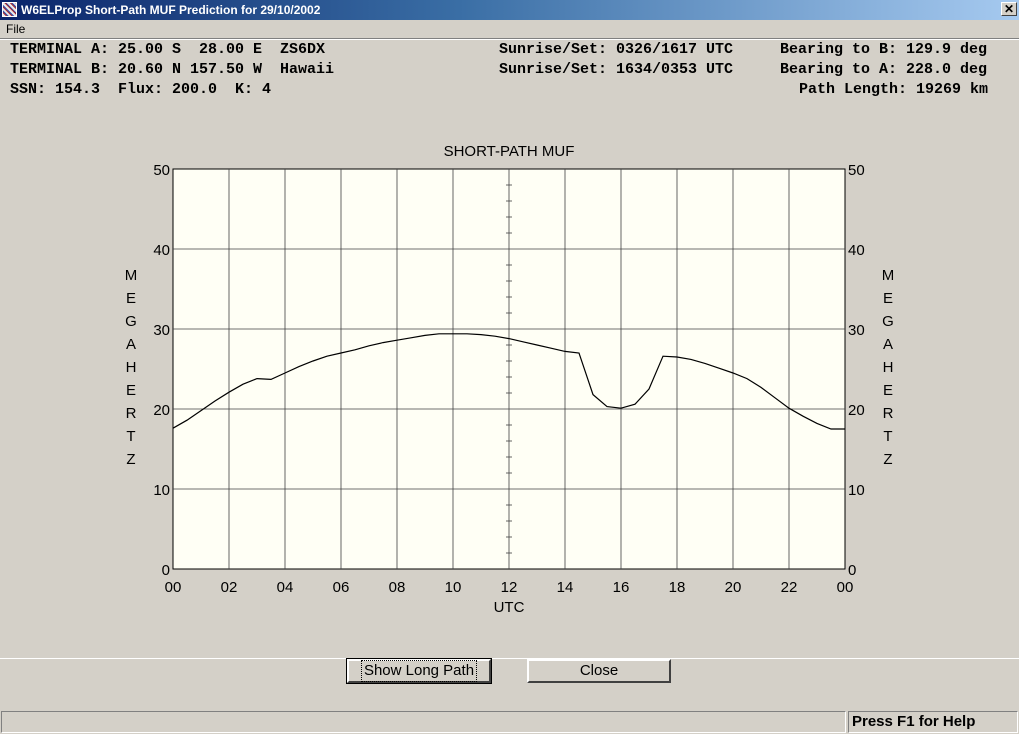 The width and height of the screenshot is (1019, 734). What do you see at coordinates (509, 151) in the screenshot?
I see `chart-title: SHORT-PATH MUF` at bounding box center [509, 151].